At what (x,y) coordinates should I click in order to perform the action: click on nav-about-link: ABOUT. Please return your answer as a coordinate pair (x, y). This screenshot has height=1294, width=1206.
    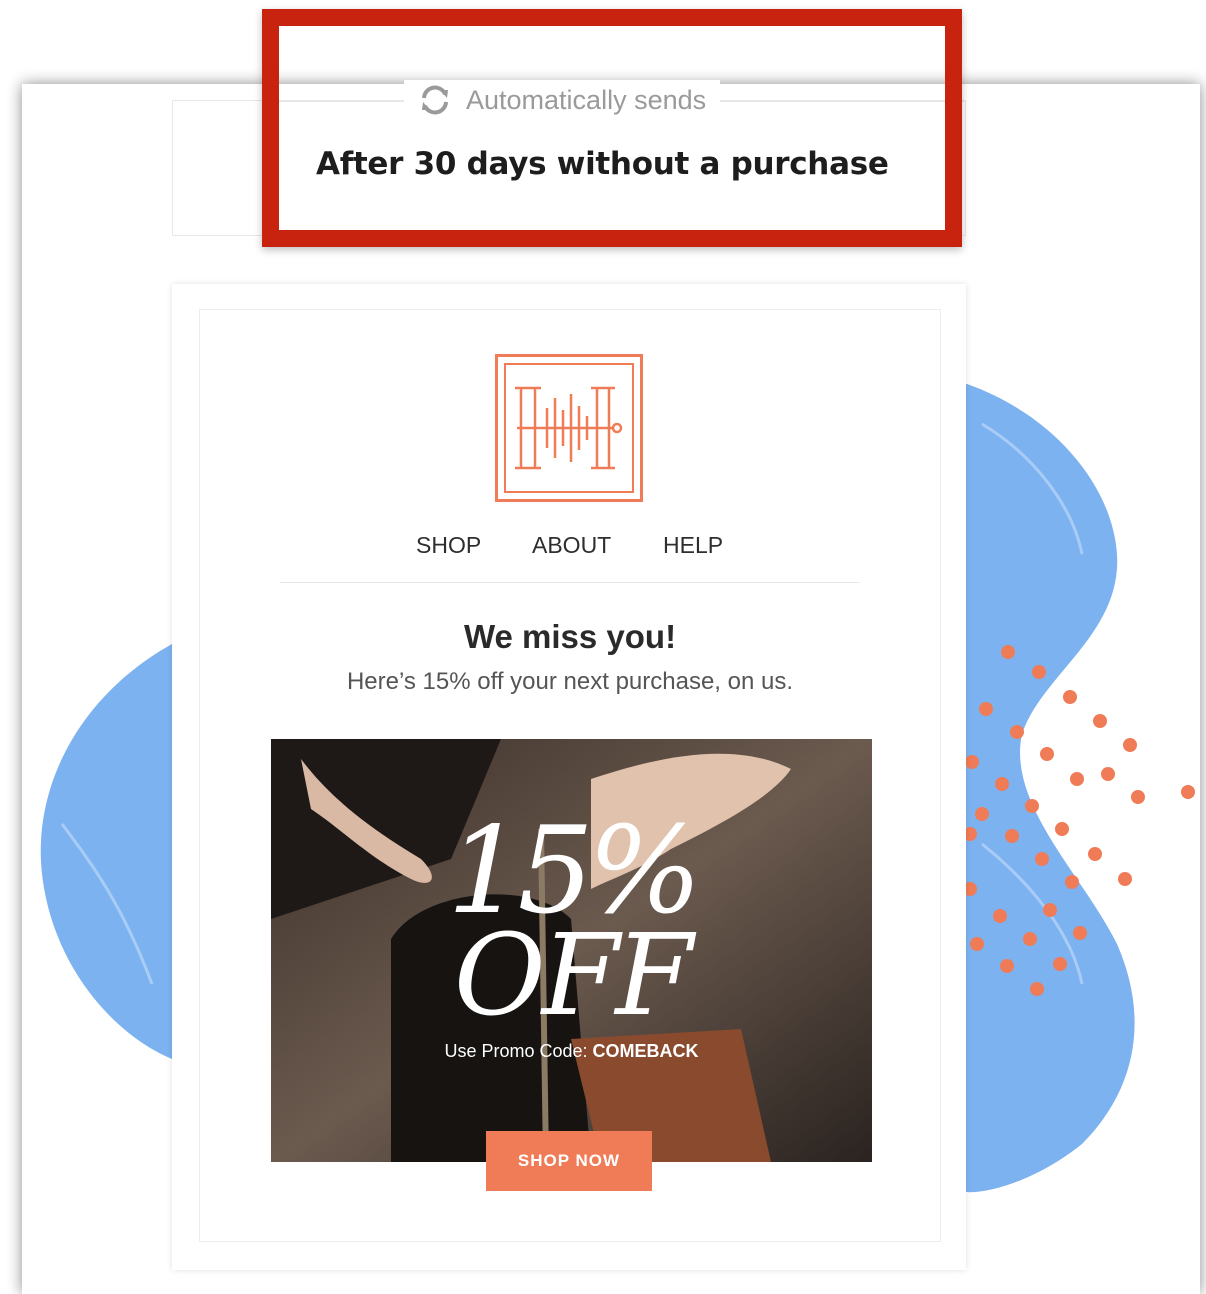
    Looking at the image, I should click on (571, 545).